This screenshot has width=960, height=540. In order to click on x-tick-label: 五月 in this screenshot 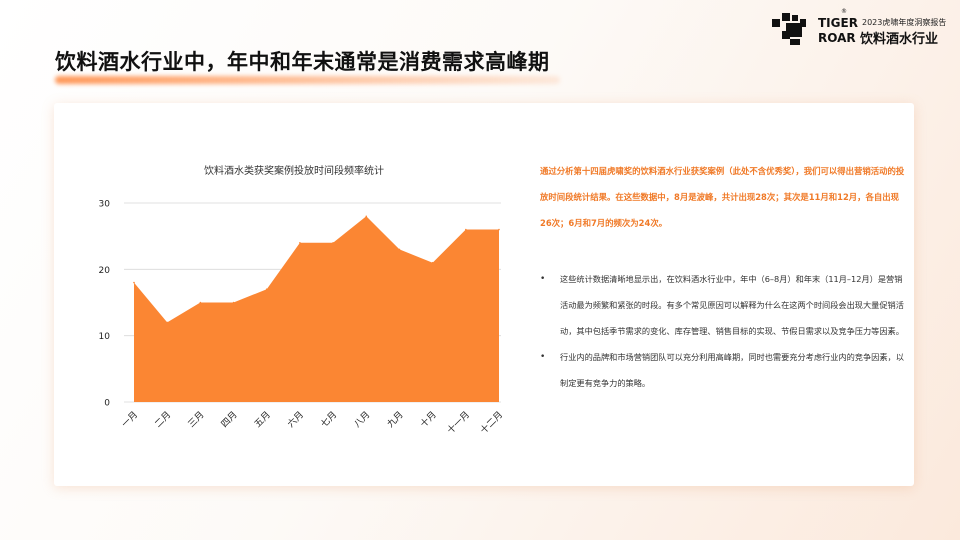, I will do `click(262, 419)`.